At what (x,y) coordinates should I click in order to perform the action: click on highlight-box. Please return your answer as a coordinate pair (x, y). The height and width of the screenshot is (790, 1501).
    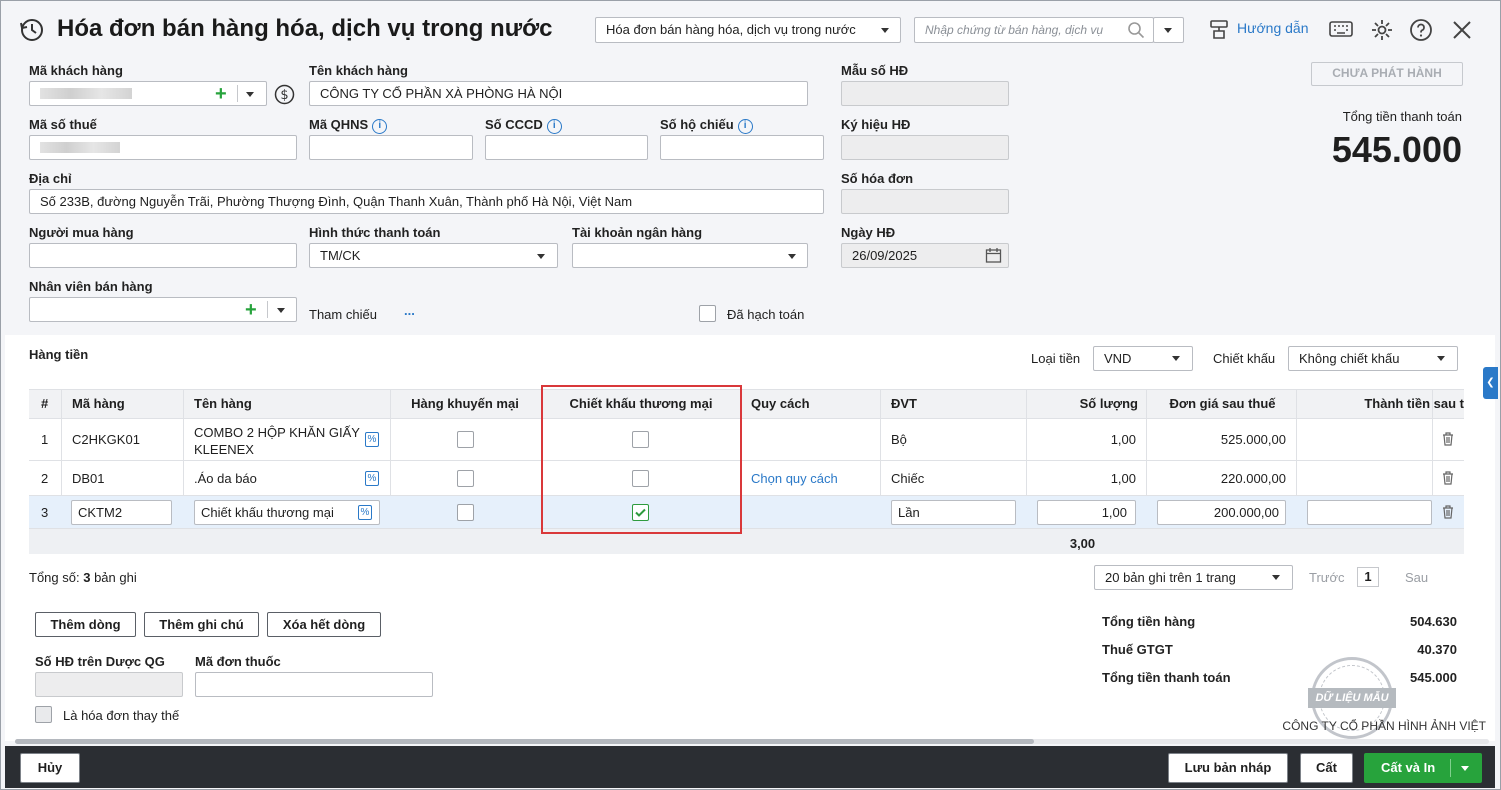
    Looking at the image, I should click on (641, 459).